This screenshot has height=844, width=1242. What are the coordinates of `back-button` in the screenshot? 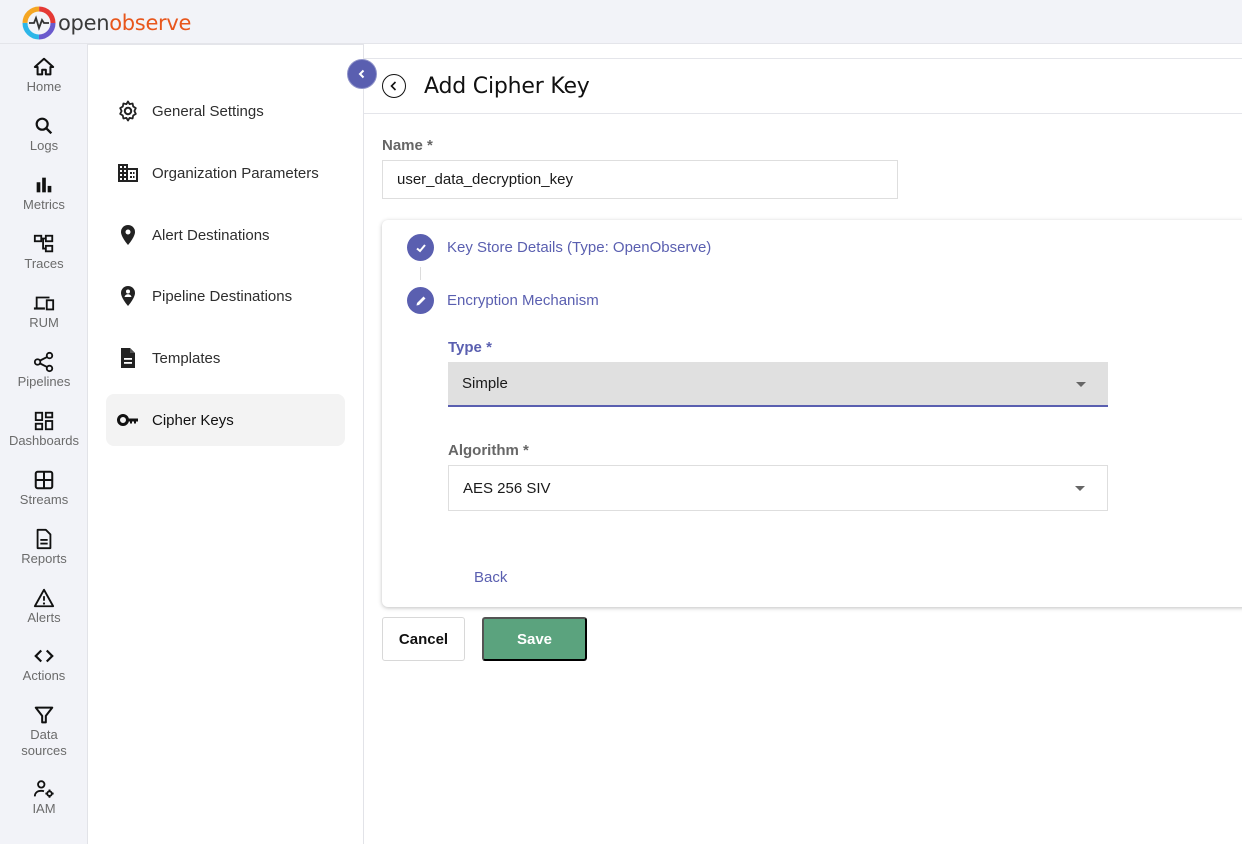 It's located at (394, 86).